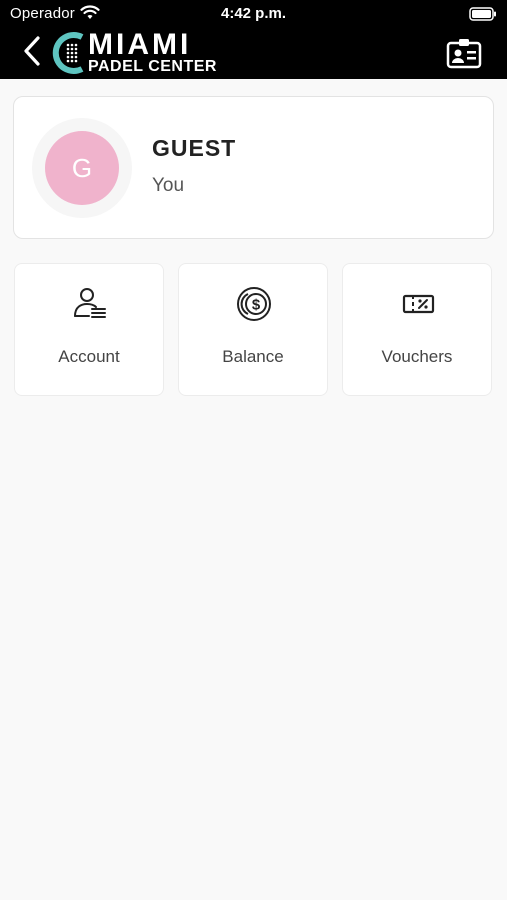 Image resolution: width=507 pixels, height=900 pixels. I want to click on logo-subtitle: PADEL CENTER, so click(152, 66).